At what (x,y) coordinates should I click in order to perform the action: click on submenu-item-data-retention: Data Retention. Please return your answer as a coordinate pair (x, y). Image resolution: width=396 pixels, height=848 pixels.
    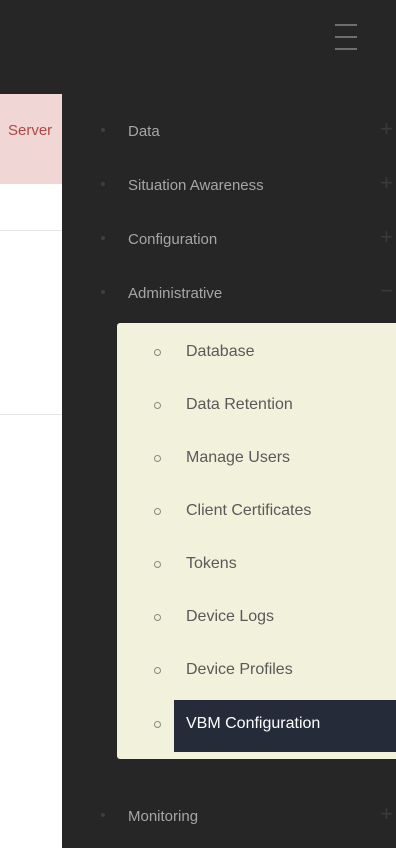
    Looking at the image, I should click on (256, 407).